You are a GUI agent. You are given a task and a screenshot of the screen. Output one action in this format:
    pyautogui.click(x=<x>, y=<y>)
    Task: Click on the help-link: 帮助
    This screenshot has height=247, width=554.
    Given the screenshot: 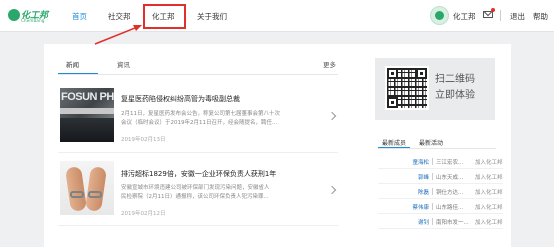 What is the action you would take?
    pyautogui.click(x=540, y=16)
    